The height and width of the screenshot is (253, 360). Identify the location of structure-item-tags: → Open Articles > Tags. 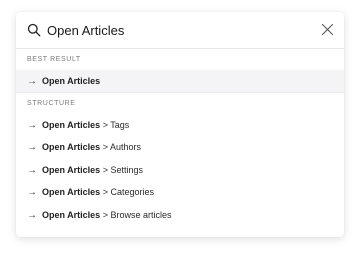
(180, 125).